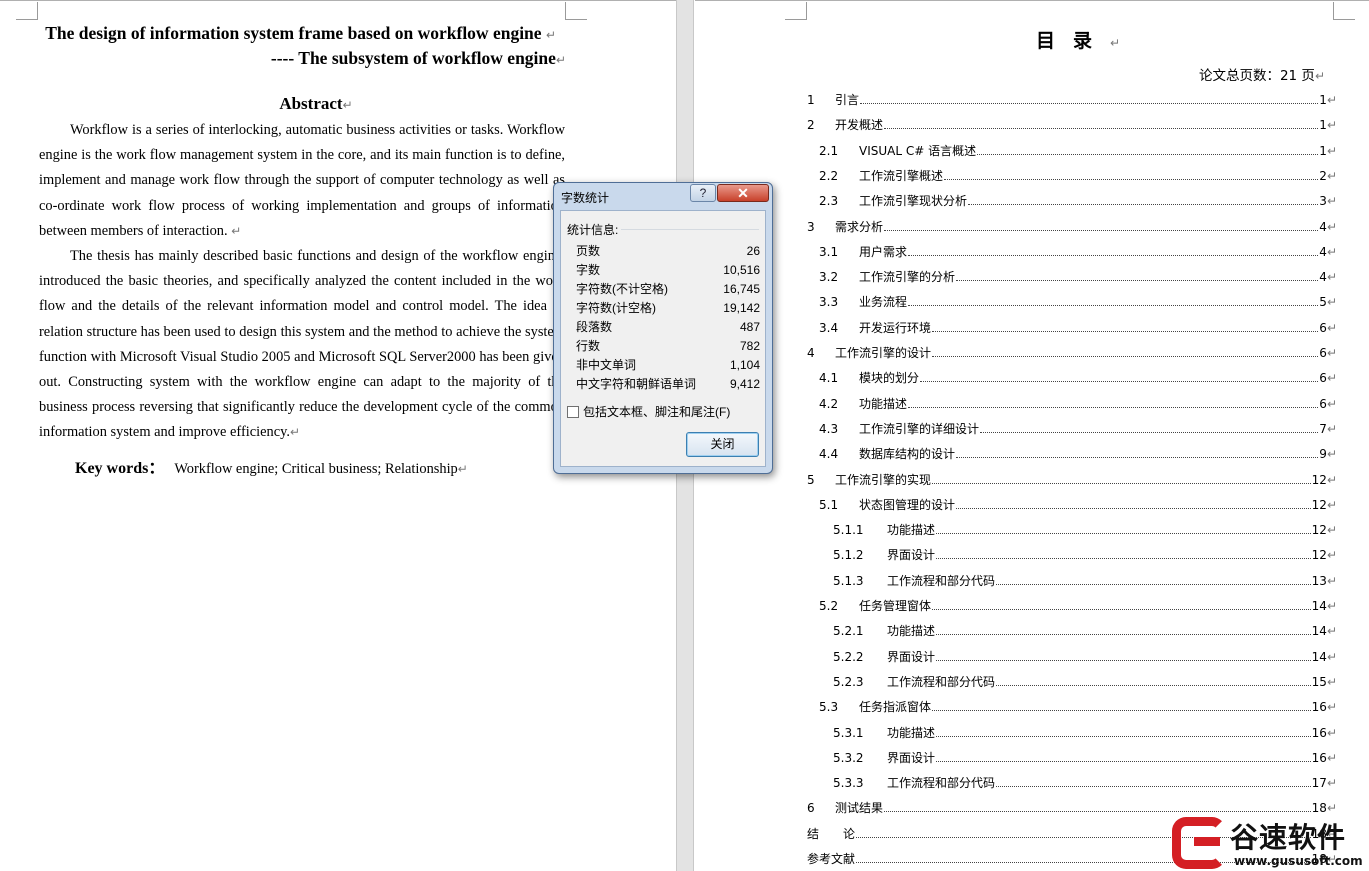 The image size is (1369, 871). What do you see at coordinates (1072, 101) in the screenshot?
I see `toc-entry: 1 引言 1 ↵` at bounding box center [1072, 101].